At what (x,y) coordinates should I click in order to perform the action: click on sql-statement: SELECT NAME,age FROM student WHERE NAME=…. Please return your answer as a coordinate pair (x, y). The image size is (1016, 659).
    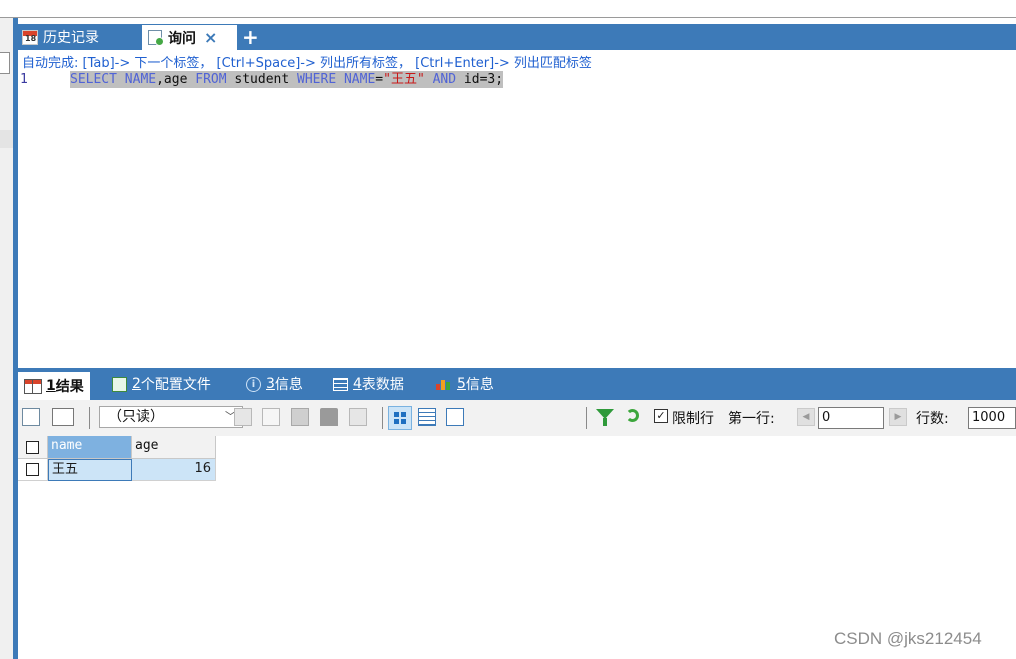
    Looking at the image, I should click on (287, 79).